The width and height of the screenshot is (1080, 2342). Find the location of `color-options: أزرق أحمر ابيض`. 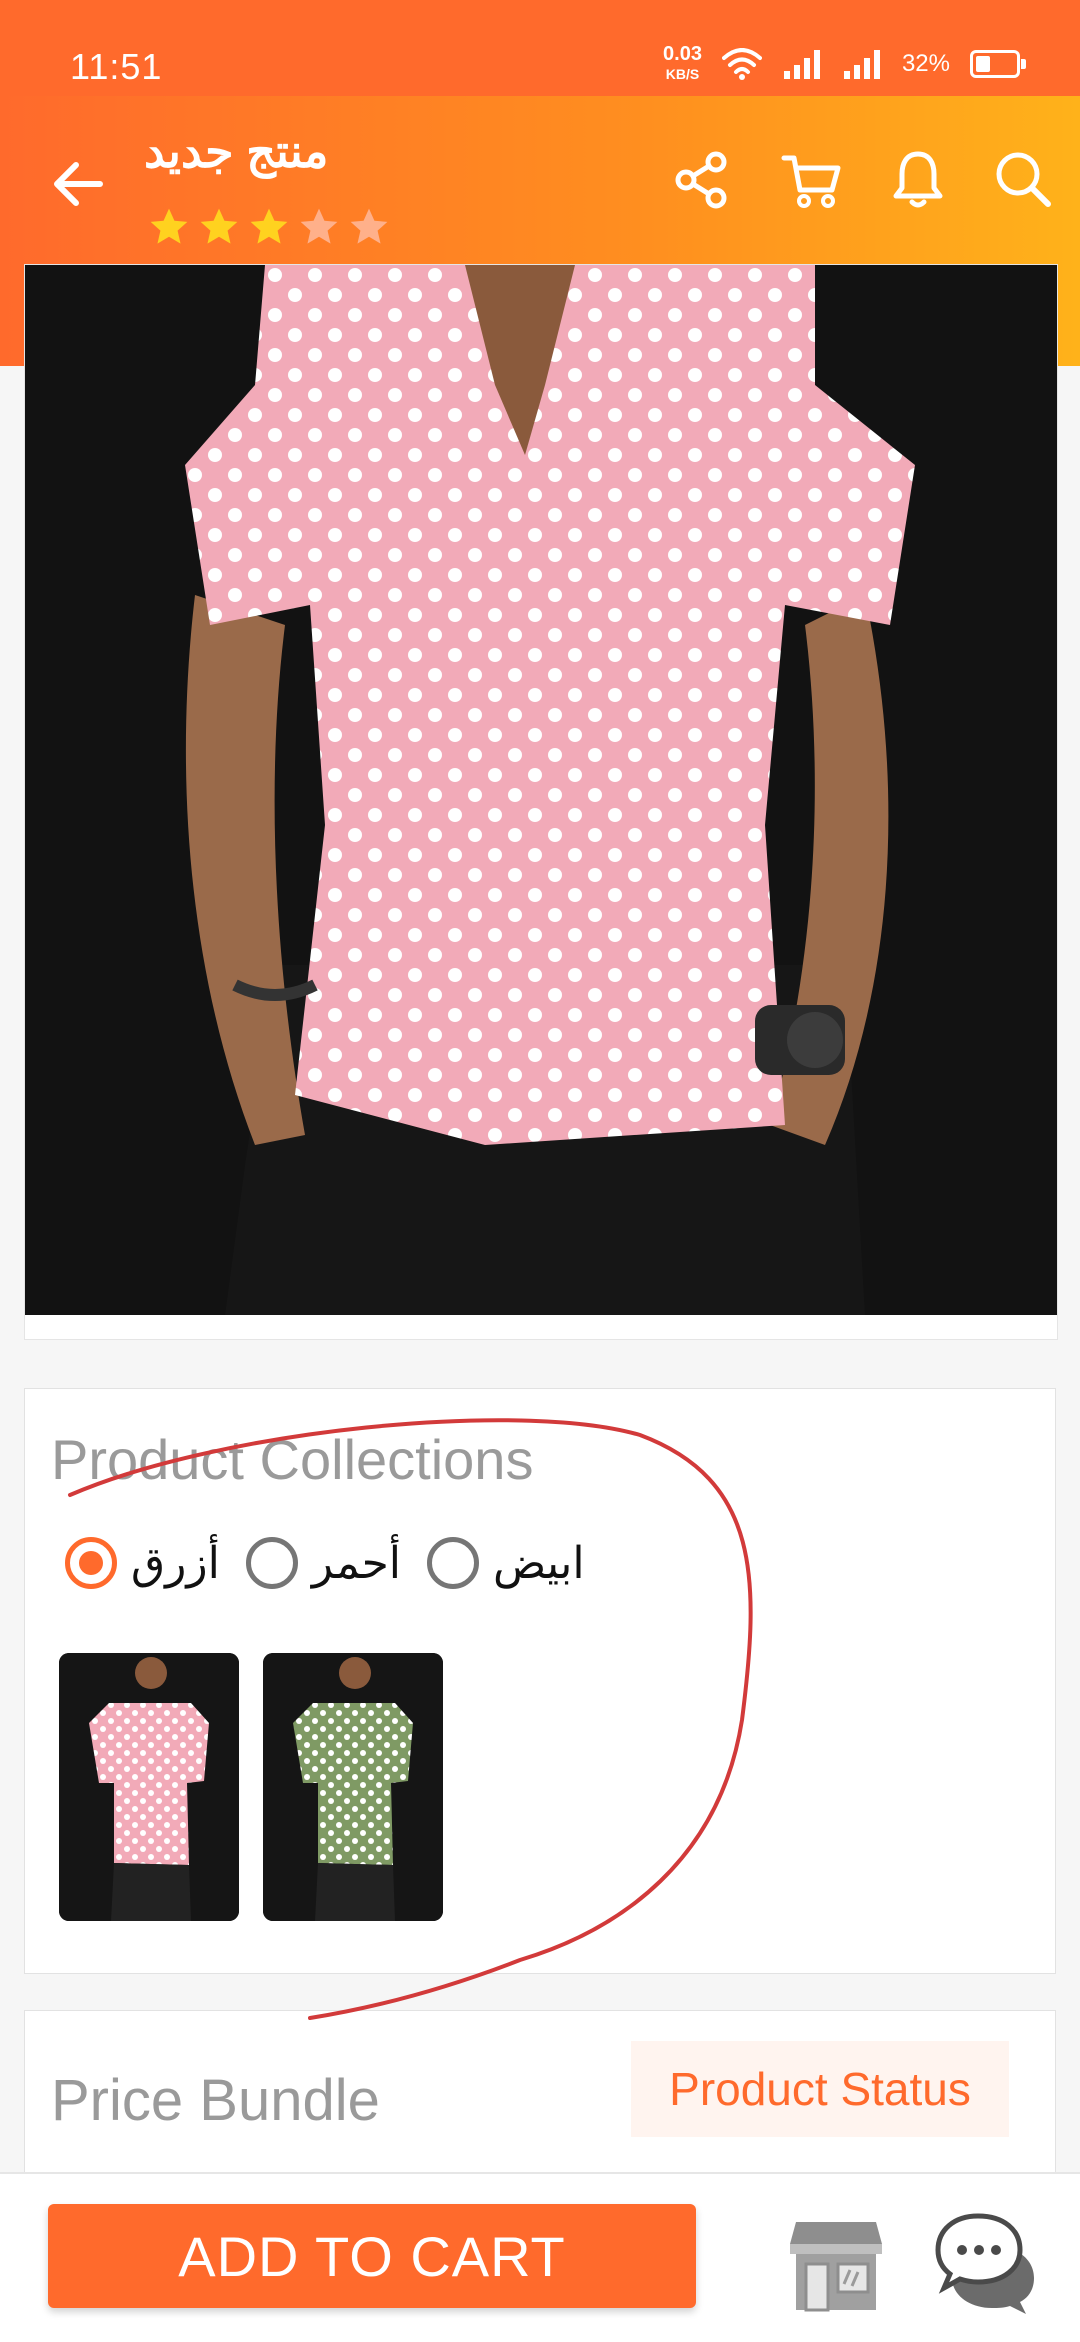

color-options: أزرق أحمر ابيض is located at coordinates (325, 1563).